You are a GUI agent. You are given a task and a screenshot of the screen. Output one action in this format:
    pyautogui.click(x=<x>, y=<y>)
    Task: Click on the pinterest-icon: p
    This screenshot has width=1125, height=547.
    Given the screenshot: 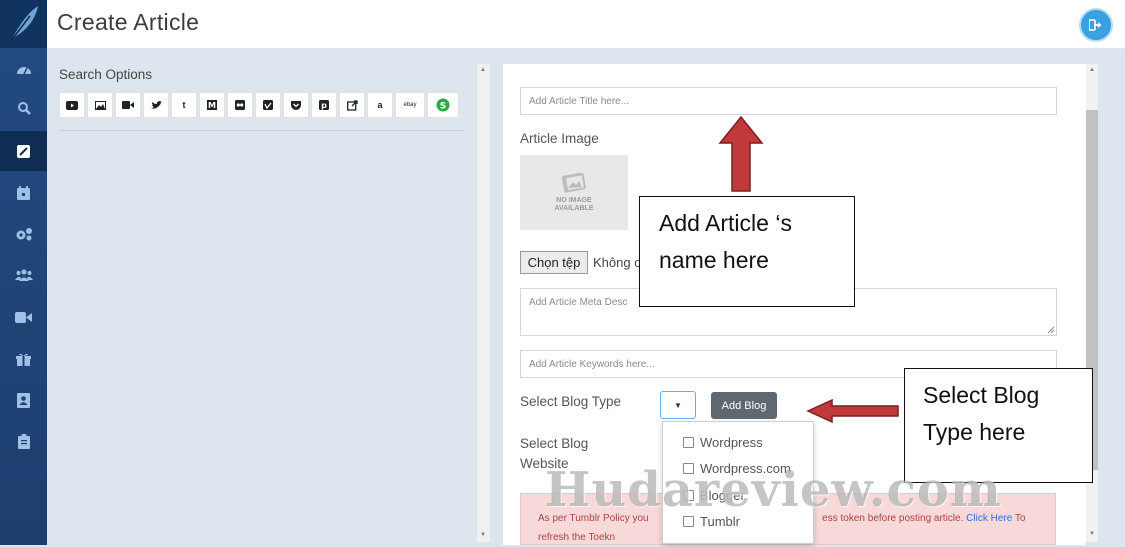 What is the action you would take?
    pyautogui.click(x=324, y=105)
    